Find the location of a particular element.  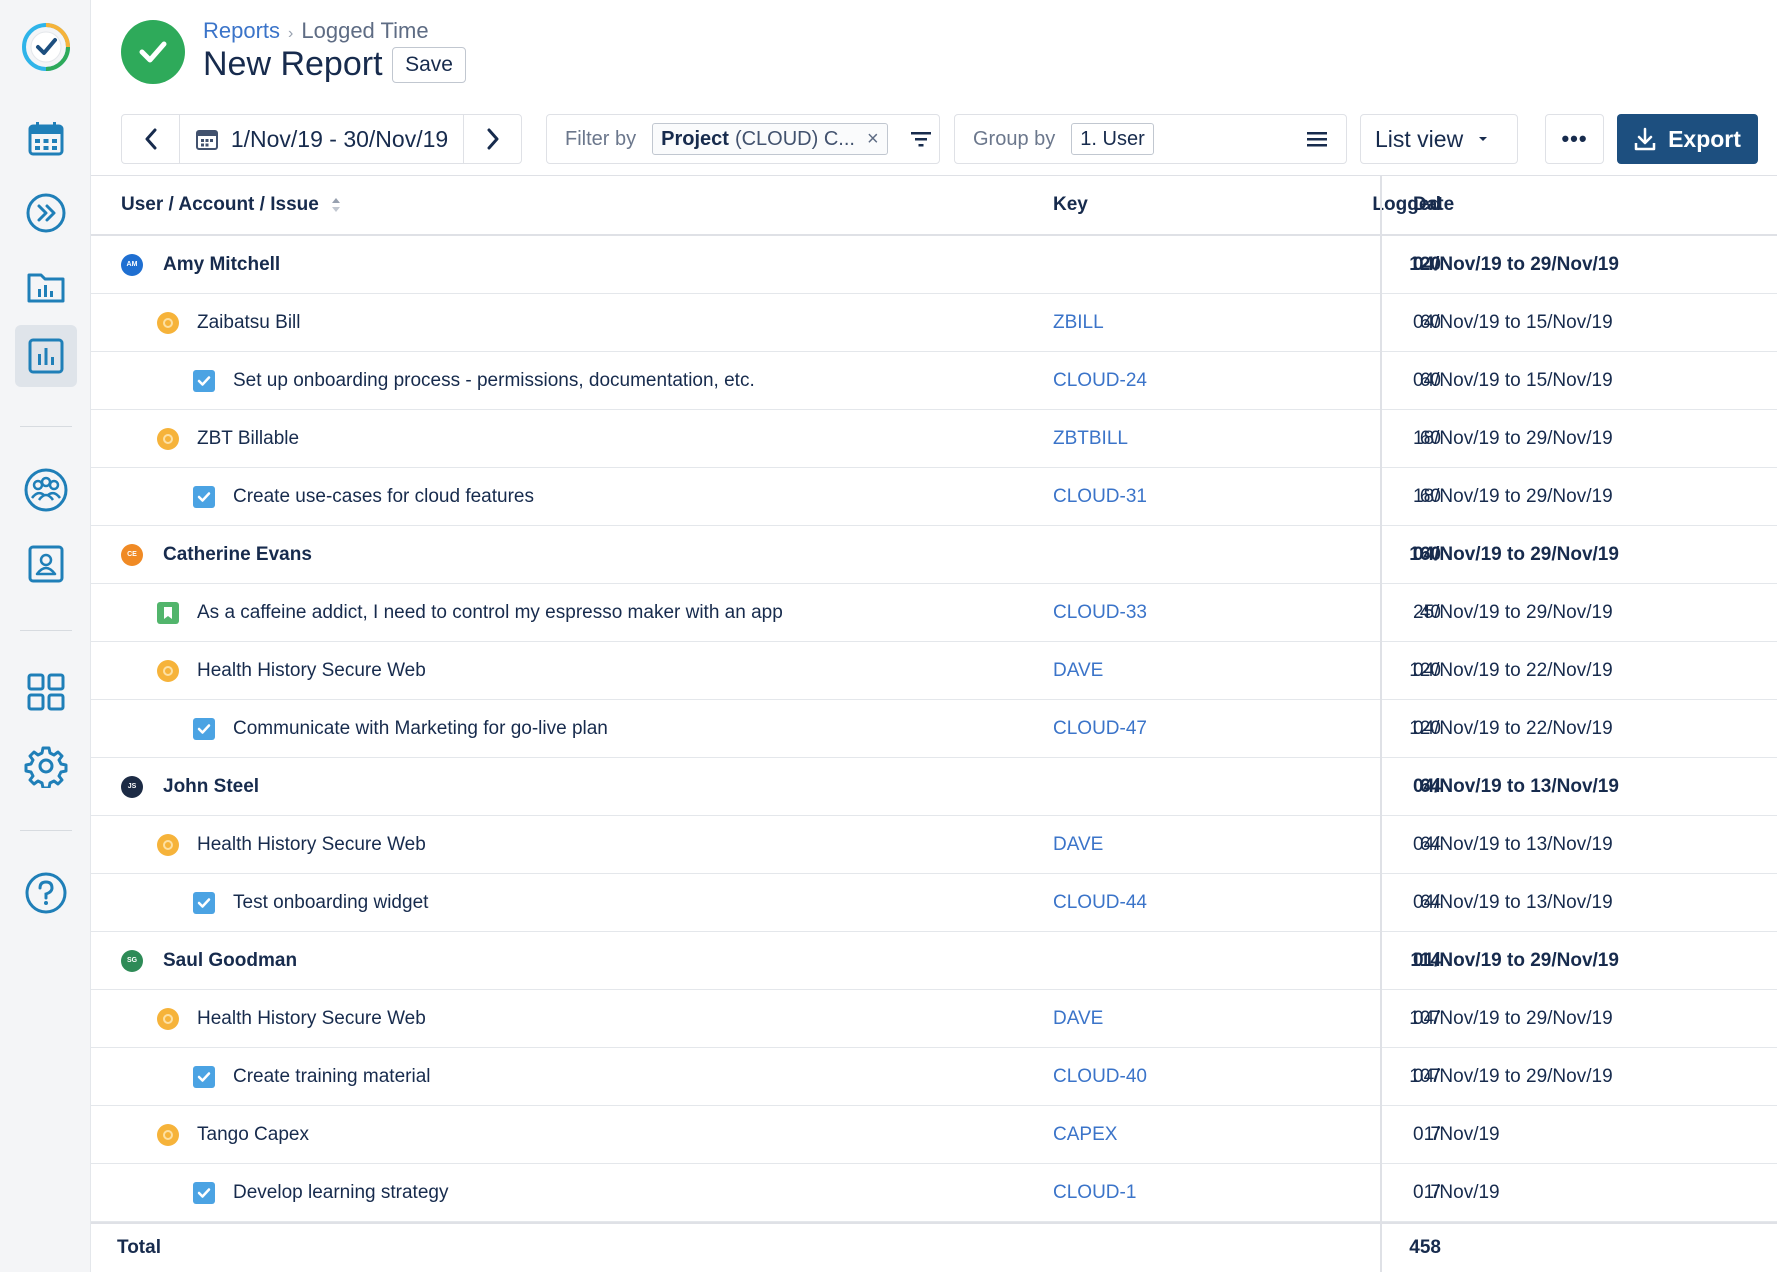

caret-down-icon is located at coordinates (1483, 139).